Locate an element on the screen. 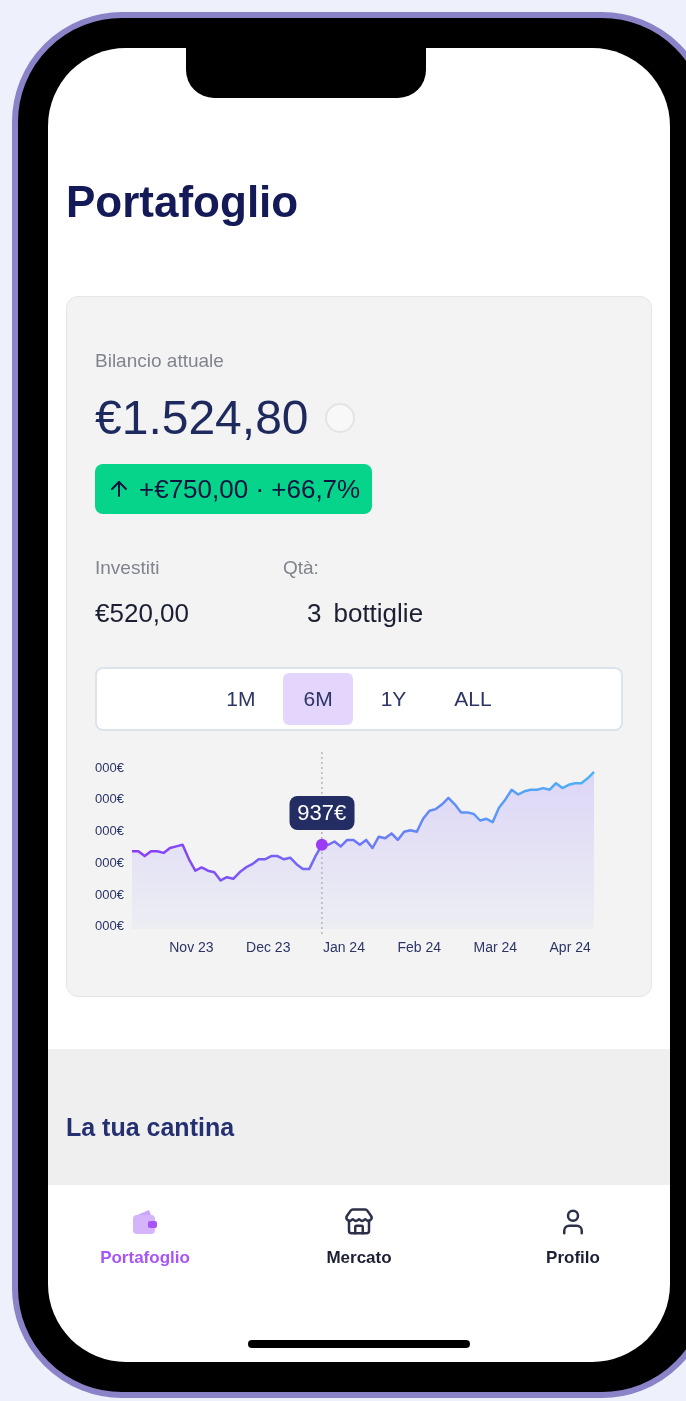 This screenshot has width=686, height=1401. nav-tab: Portafoglio is located at coordinates (145, 1238).